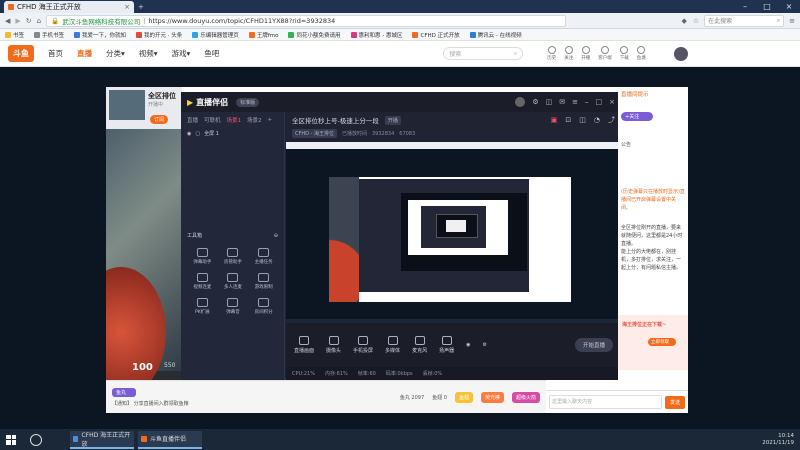  What do you see at coordinates (270, 120) in the screenshot?
I see `add-scene-icon: +` at bounding box center [270, 120].